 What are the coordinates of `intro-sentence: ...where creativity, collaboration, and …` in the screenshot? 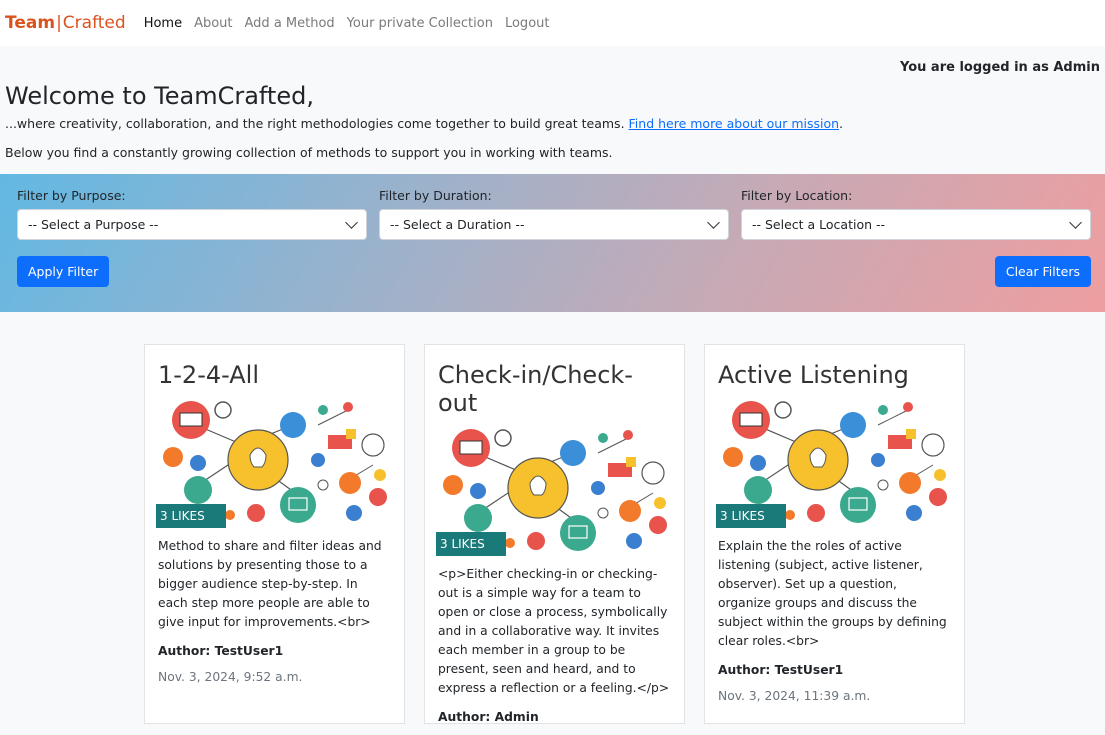 It's located at (317, 123).